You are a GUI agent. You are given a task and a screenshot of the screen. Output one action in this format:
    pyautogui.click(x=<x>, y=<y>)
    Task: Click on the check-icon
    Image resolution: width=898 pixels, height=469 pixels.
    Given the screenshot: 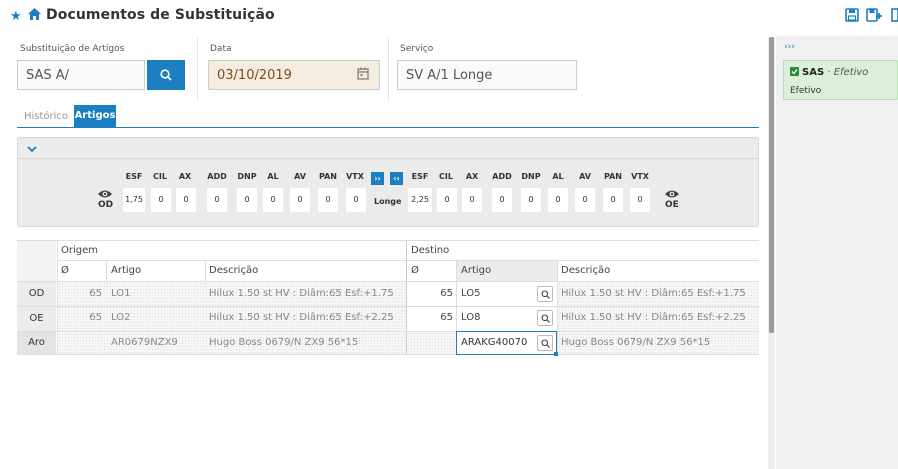 What is the action you would take?
    pyautogui.click(x=794, y=71)
    